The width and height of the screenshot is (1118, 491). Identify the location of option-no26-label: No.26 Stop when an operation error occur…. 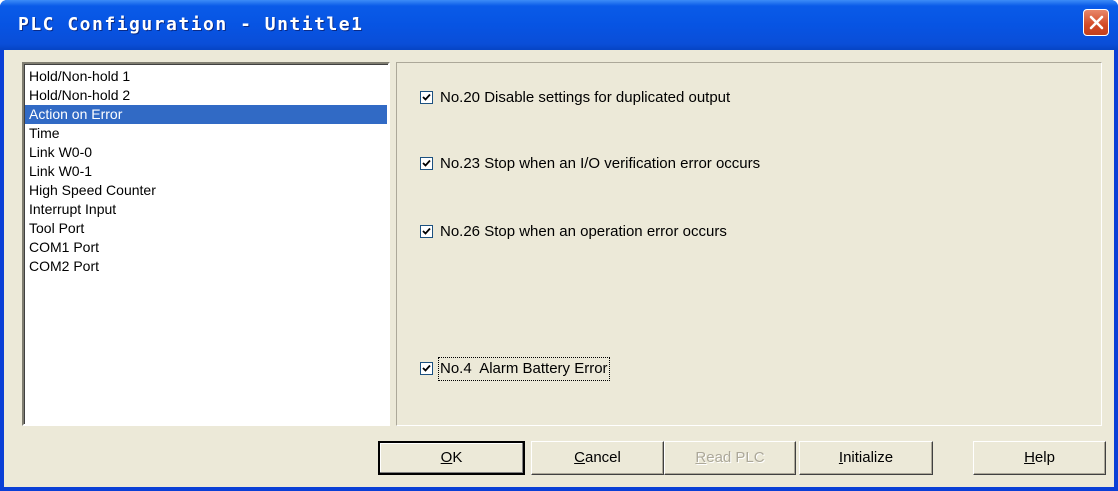
(583, 231).